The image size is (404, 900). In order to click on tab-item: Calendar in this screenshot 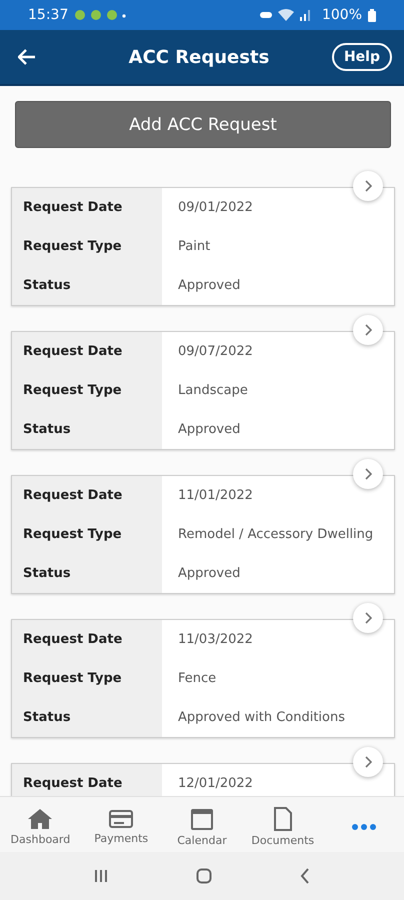, I will do `click(202, 824)`.